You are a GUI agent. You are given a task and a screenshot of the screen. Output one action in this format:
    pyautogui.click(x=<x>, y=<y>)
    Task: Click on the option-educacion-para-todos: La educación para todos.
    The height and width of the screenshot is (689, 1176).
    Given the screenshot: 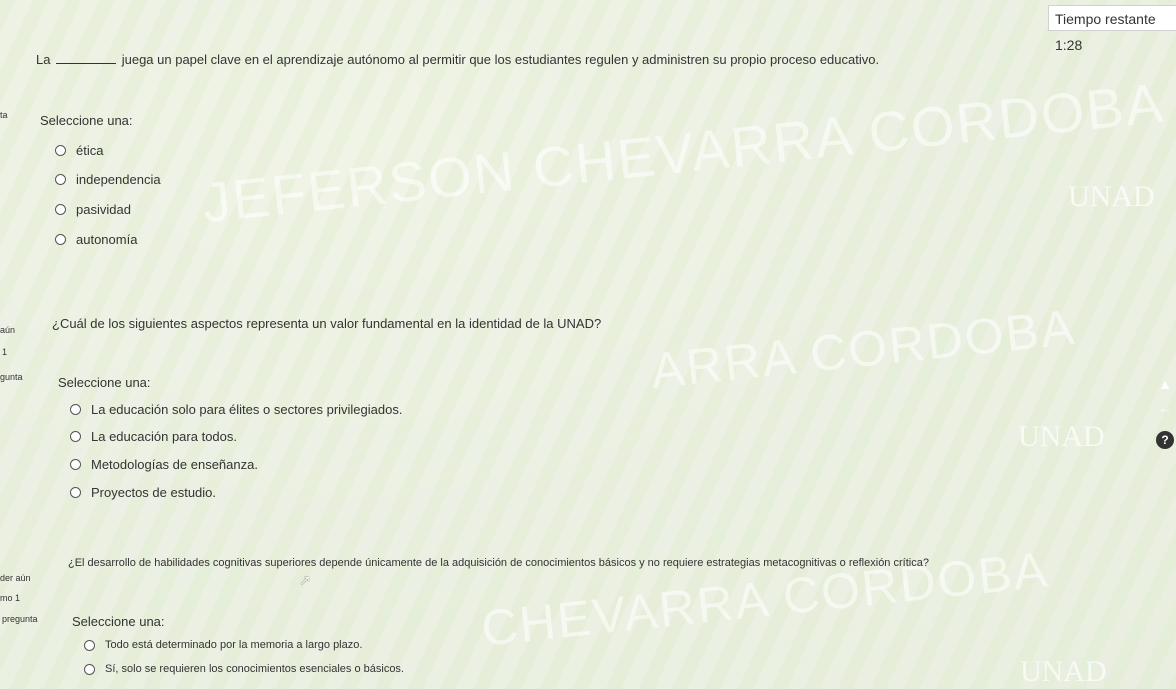 What is the action you would take?
    pyautogui.click(x=153, y=436)
    